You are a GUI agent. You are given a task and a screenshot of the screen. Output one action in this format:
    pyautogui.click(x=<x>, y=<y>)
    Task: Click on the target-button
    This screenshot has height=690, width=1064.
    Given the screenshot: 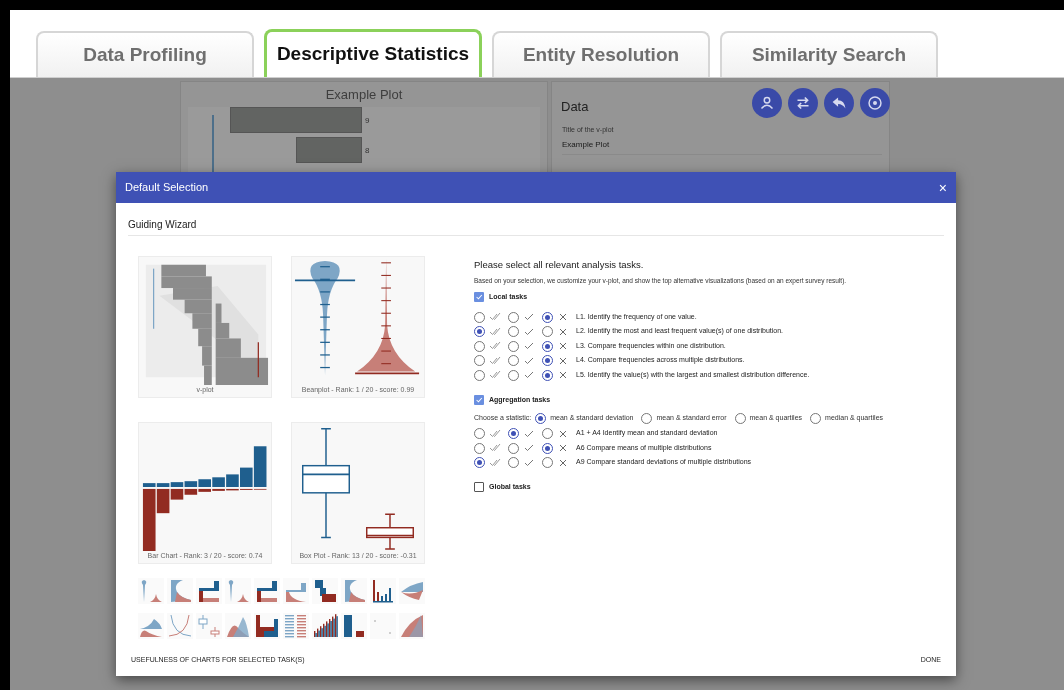 What is the action you would take?
    pyautogui.click(x=875, y=103)
    